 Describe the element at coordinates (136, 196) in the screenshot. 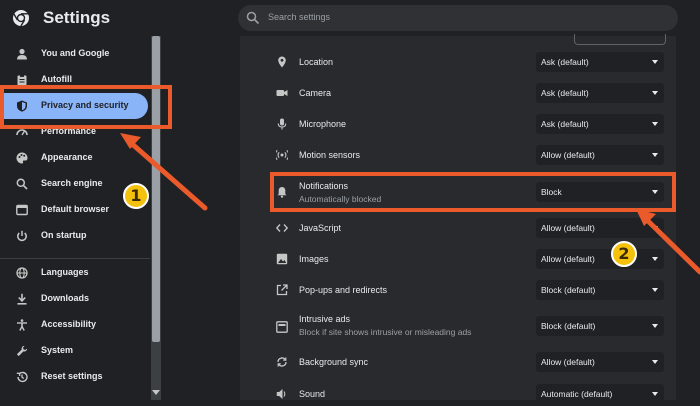

I see `step-badge-1: 1` at that location.